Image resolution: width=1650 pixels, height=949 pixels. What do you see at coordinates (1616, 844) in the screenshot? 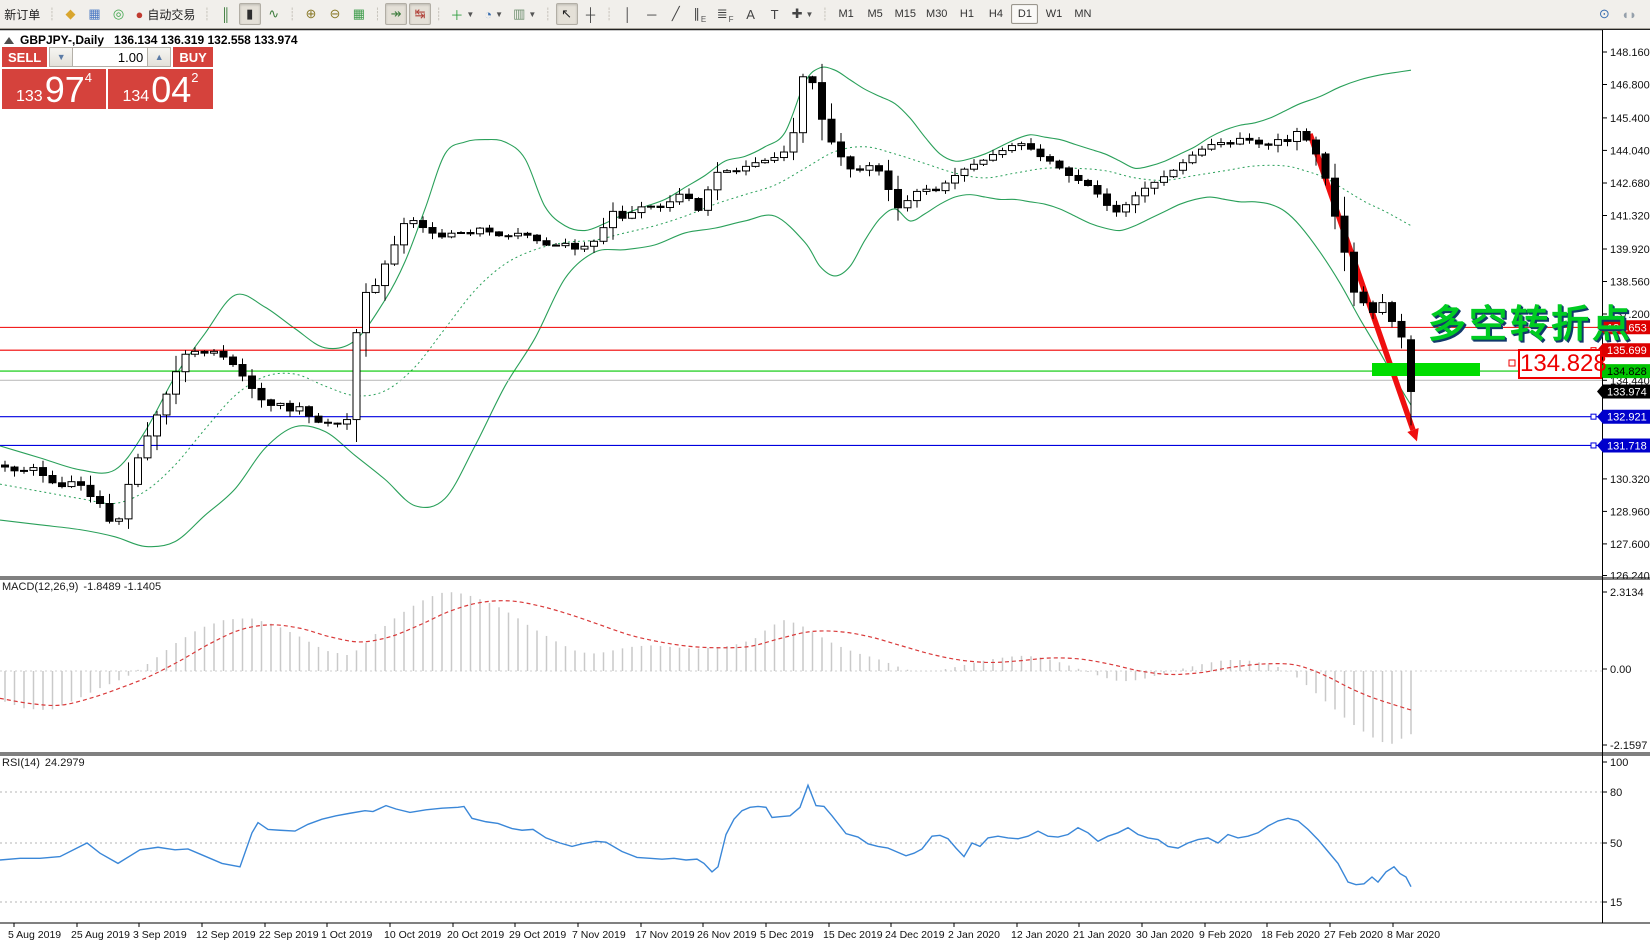
I see `svg-text: 50` at bounding box center [1616, 844].